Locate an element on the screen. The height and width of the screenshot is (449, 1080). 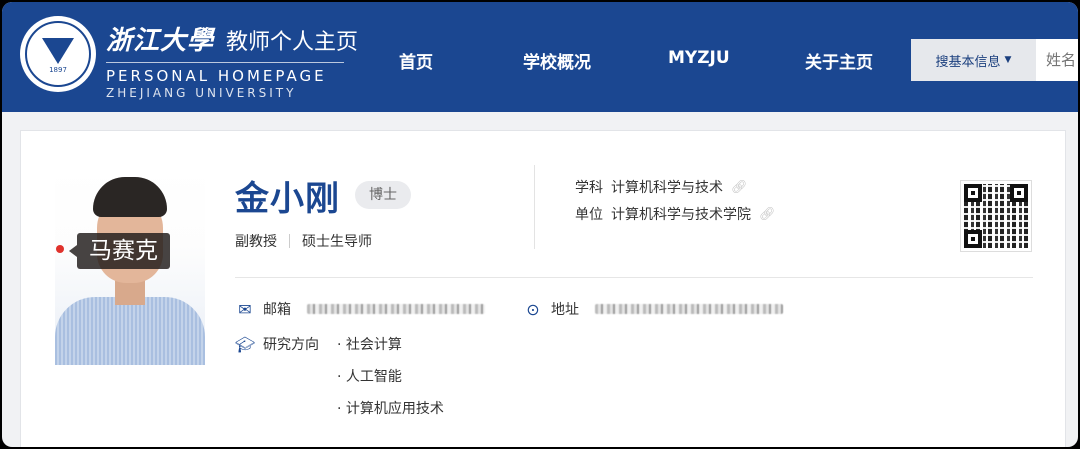
subject-label: 学科 is located at coordinates (589, 188).